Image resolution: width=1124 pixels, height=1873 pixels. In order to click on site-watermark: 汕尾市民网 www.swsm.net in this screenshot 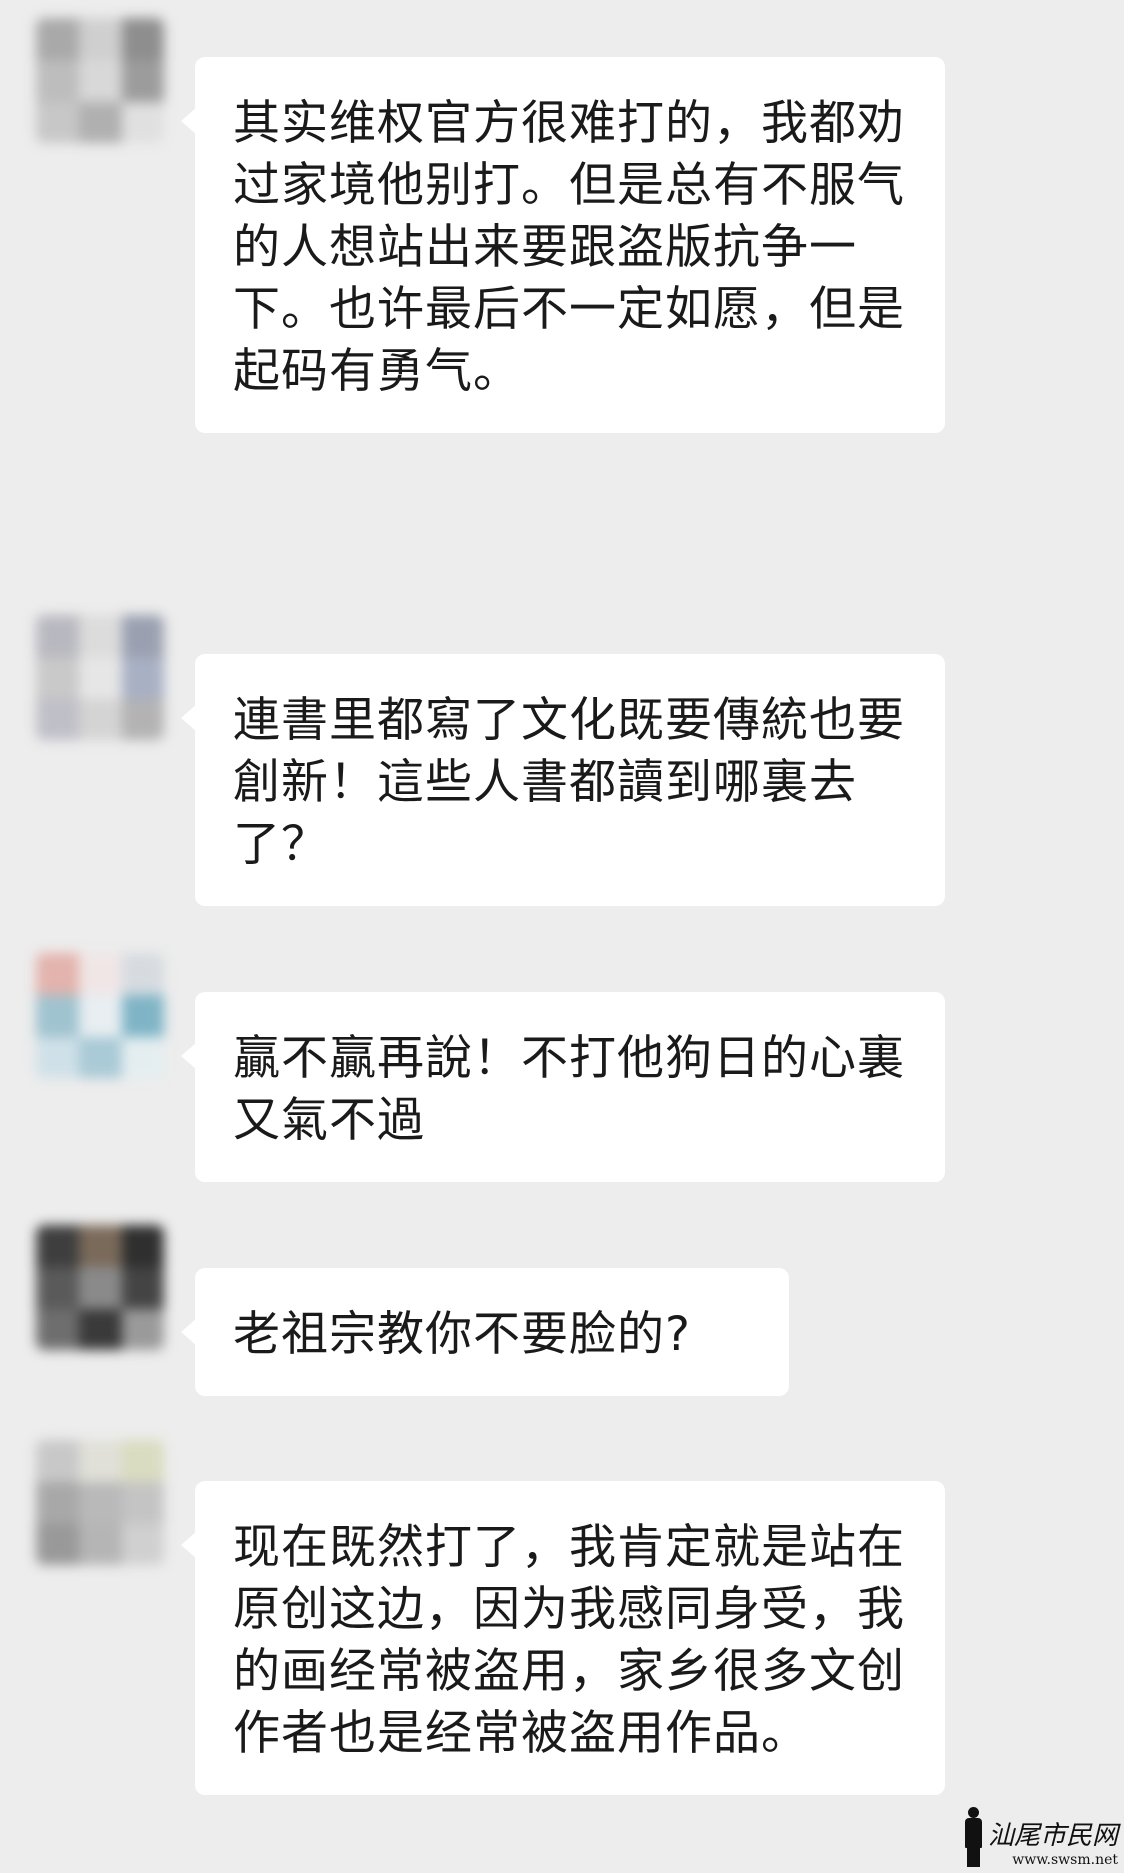, I will do `click(1040, 1837)`.